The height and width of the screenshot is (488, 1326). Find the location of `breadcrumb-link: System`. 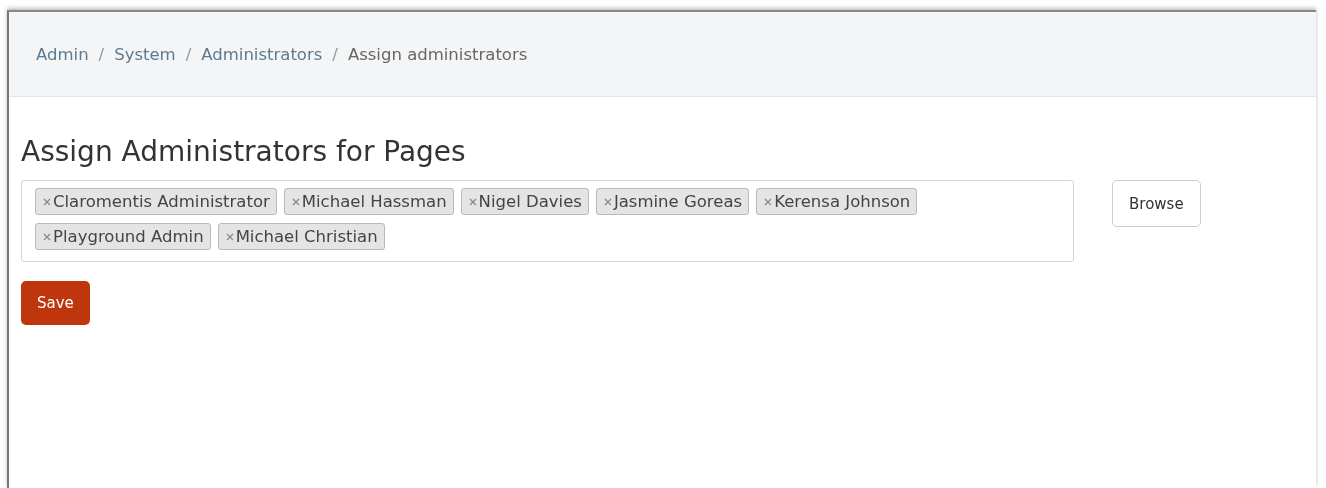

breadcrumb-link: System is located at coordinates (145, 54).